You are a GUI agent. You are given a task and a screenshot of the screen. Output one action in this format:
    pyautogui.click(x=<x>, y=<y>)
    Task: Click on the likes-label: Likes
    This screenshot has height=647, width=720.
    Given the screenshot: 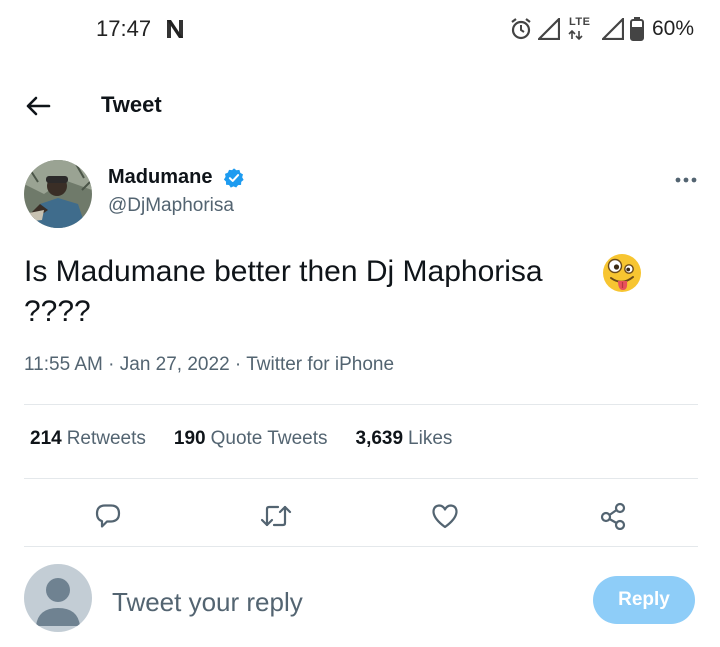 What is the action you would take?
    pyautogui.click(x=430, y=438)
    